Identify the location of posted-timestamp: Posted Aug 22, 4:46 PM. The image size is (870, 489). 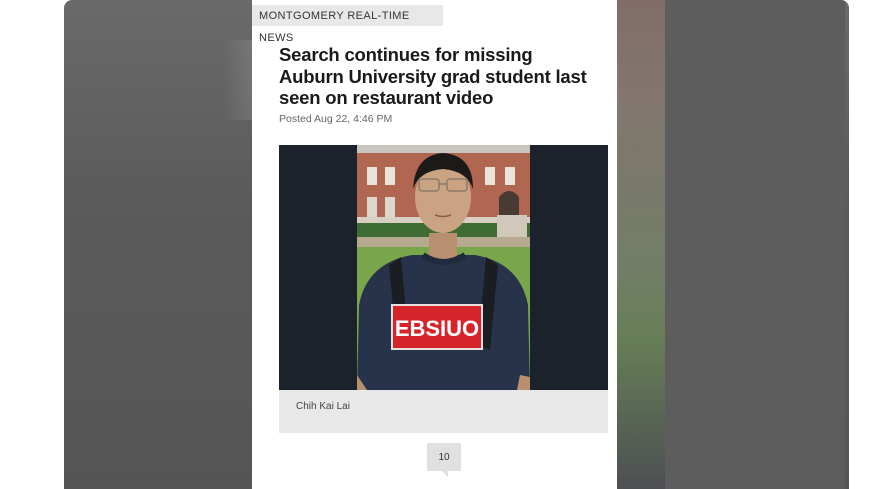
(336, 119).